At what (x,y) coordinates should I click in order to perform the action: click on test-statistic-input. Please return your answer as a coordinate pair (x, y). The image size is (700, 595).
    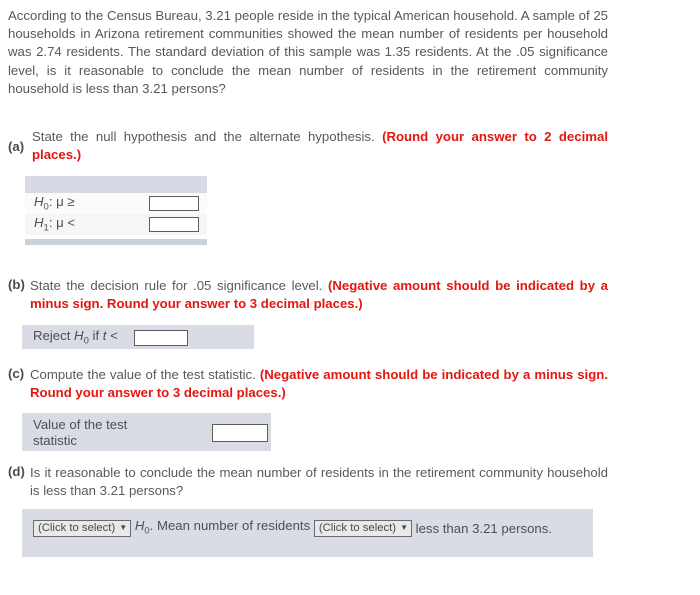
    Looking at the image, I should click on (240, 433).